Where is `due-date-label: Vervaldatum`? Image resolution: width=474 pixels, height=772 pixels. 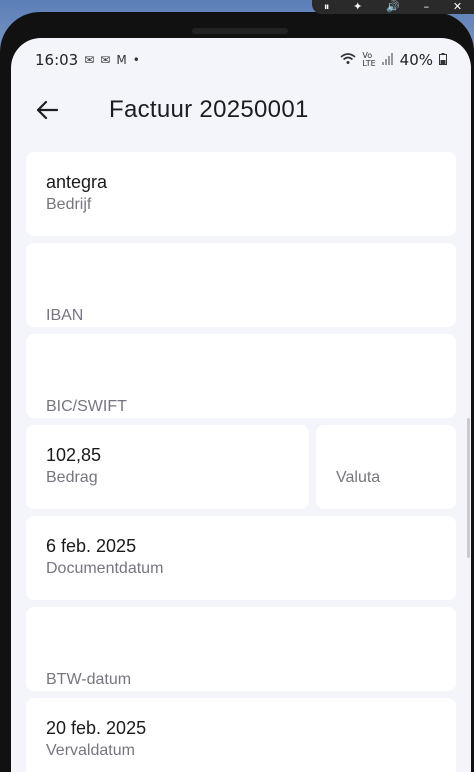 due-date-label: Vervaldatum is located at coordinates (90, 750).